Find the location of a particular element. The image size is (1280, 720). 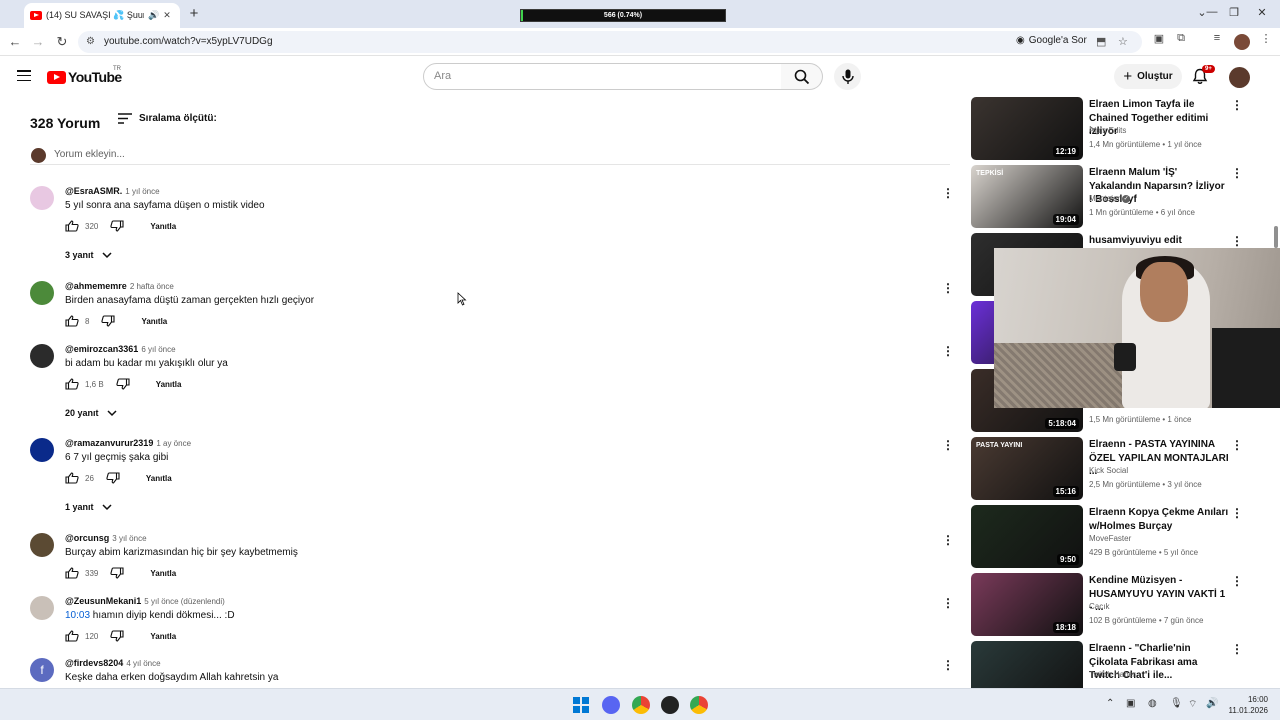

video-thumbnail is located at coordinates (1027, 664).